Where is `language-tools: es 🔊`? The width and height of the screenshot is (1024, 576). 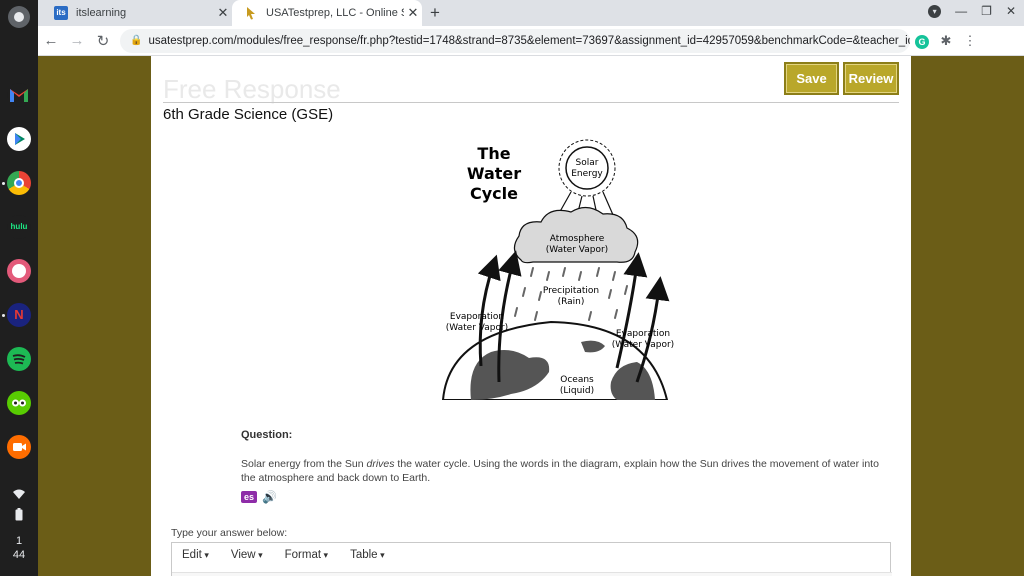 language-tools: es 🔊 is located at coordinates (259, 497).